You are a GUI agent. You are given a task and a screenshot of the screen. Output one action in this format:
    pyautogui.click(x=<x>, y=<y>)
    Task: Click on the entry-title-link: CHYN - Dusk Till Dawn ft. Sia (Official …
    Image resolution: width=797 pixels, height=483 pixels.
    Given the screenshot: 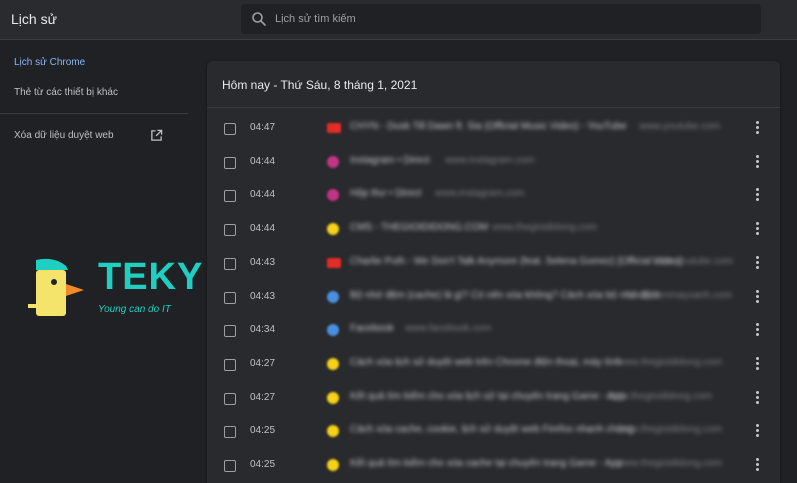 What is the action you would take?
    pyautogui.click(x=488, y=126)
    